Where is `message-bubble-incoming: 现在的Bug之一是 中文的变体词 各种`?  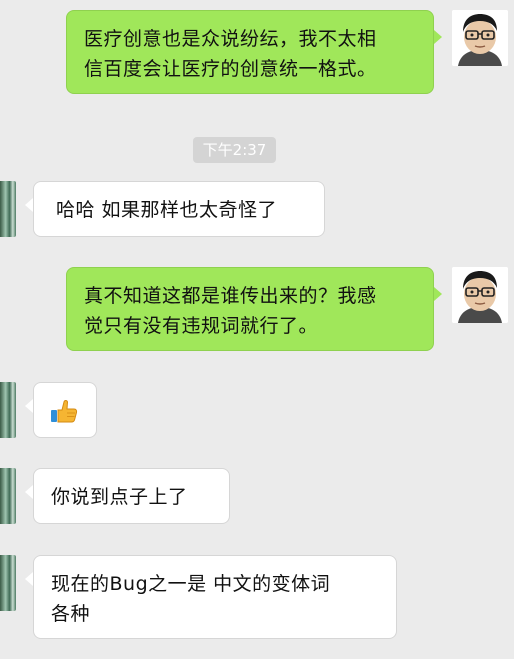 message-bubble-incoming: 现在的Bug之一是 中文的变体词 各种 is located at coordinates (215, 597).